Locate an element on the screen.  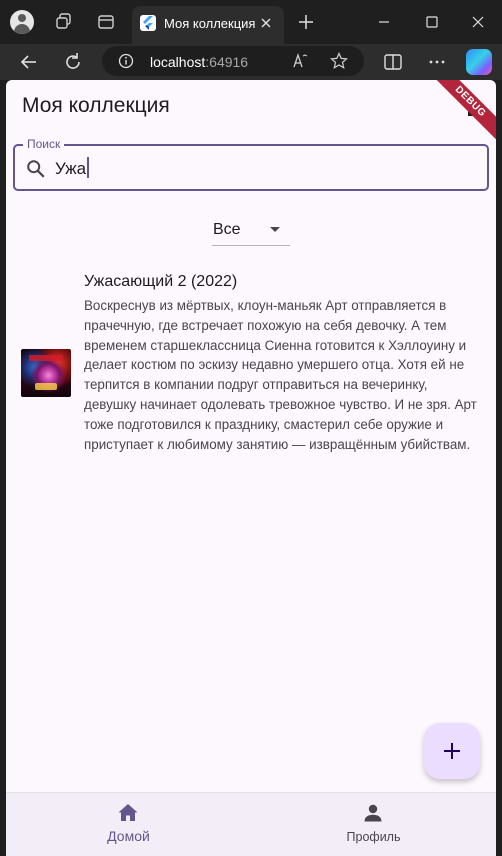
more-options-icon is located at coordinates (437, 62).